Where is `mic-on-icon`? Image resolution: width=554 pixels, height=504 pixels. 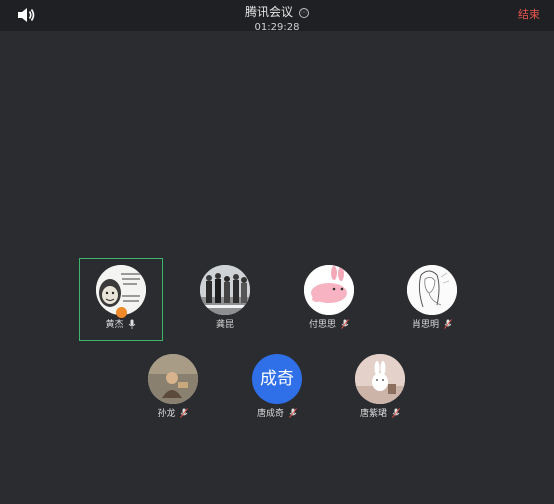
mic-on-icon is located at coordinates (132, 324).